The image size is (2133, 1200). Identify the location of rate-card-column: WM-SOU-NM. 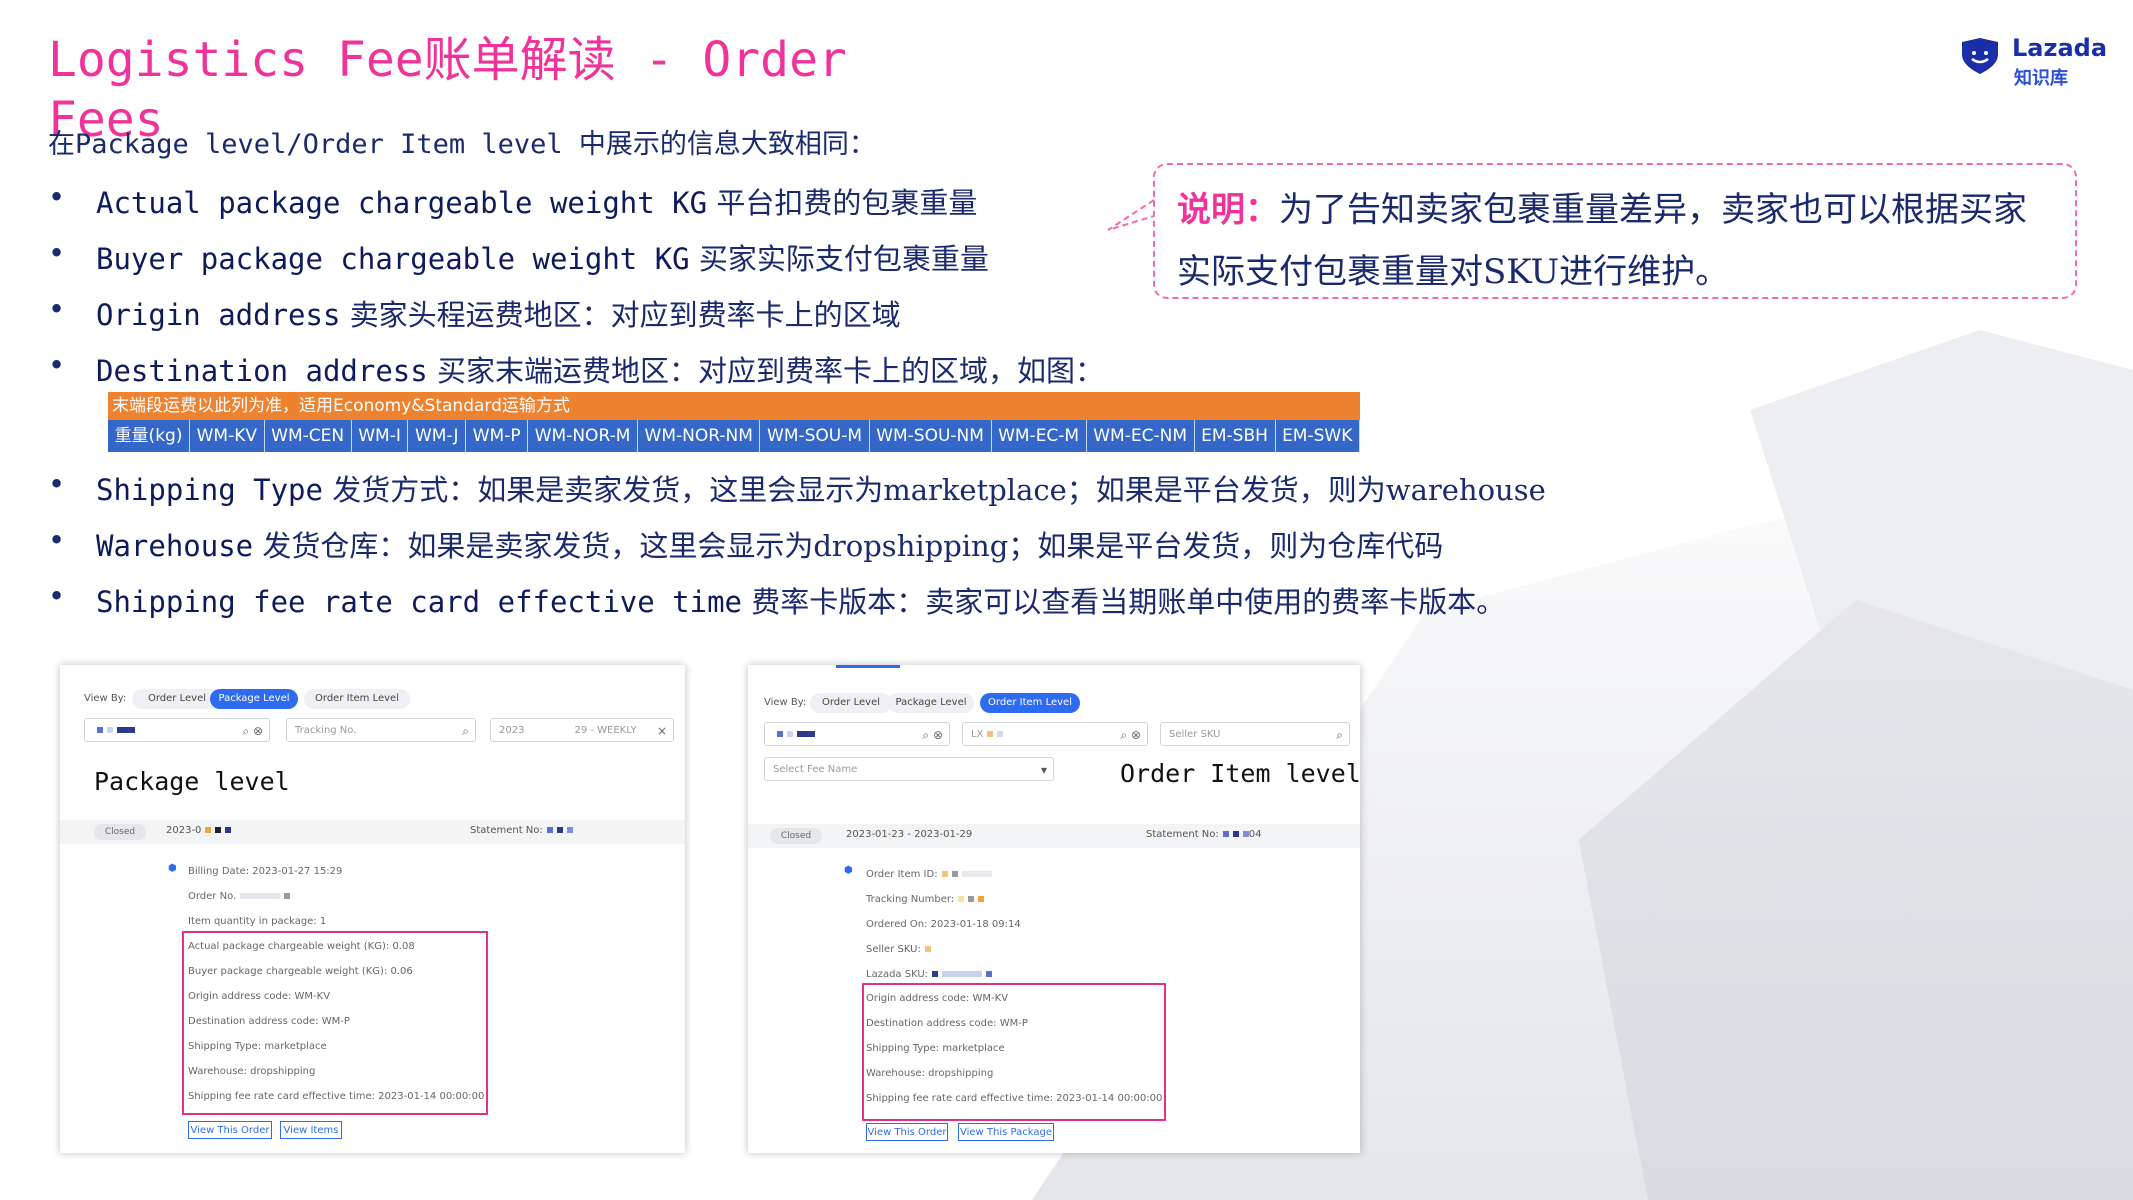
(931, 436).